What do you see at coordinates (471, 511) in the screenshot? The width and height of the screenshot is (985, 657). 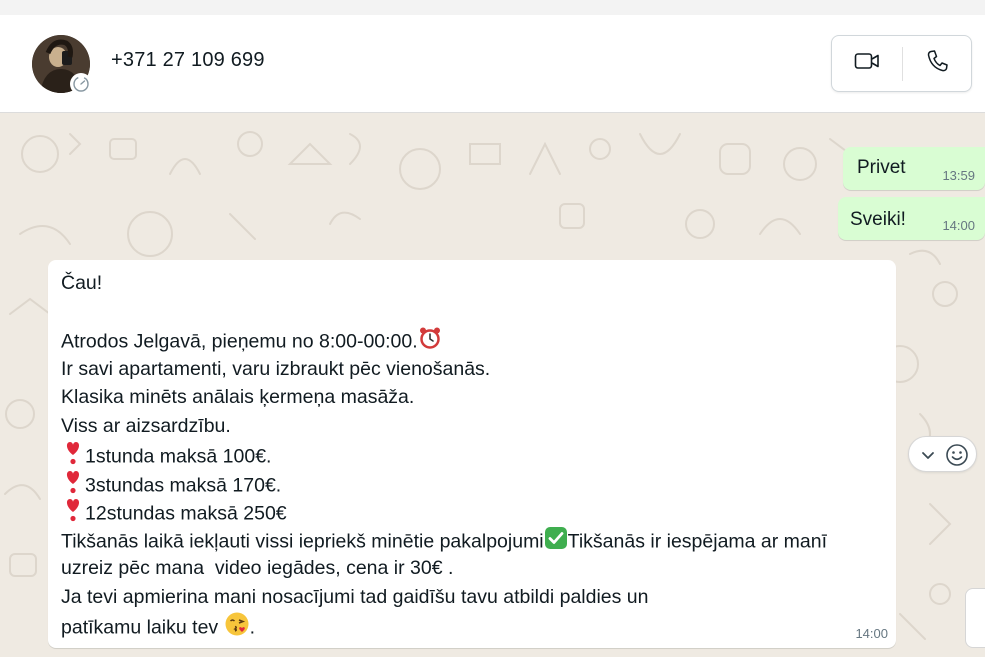 I see `message-line: 12stundas maksā 250€` at bounding box center [471, 511].